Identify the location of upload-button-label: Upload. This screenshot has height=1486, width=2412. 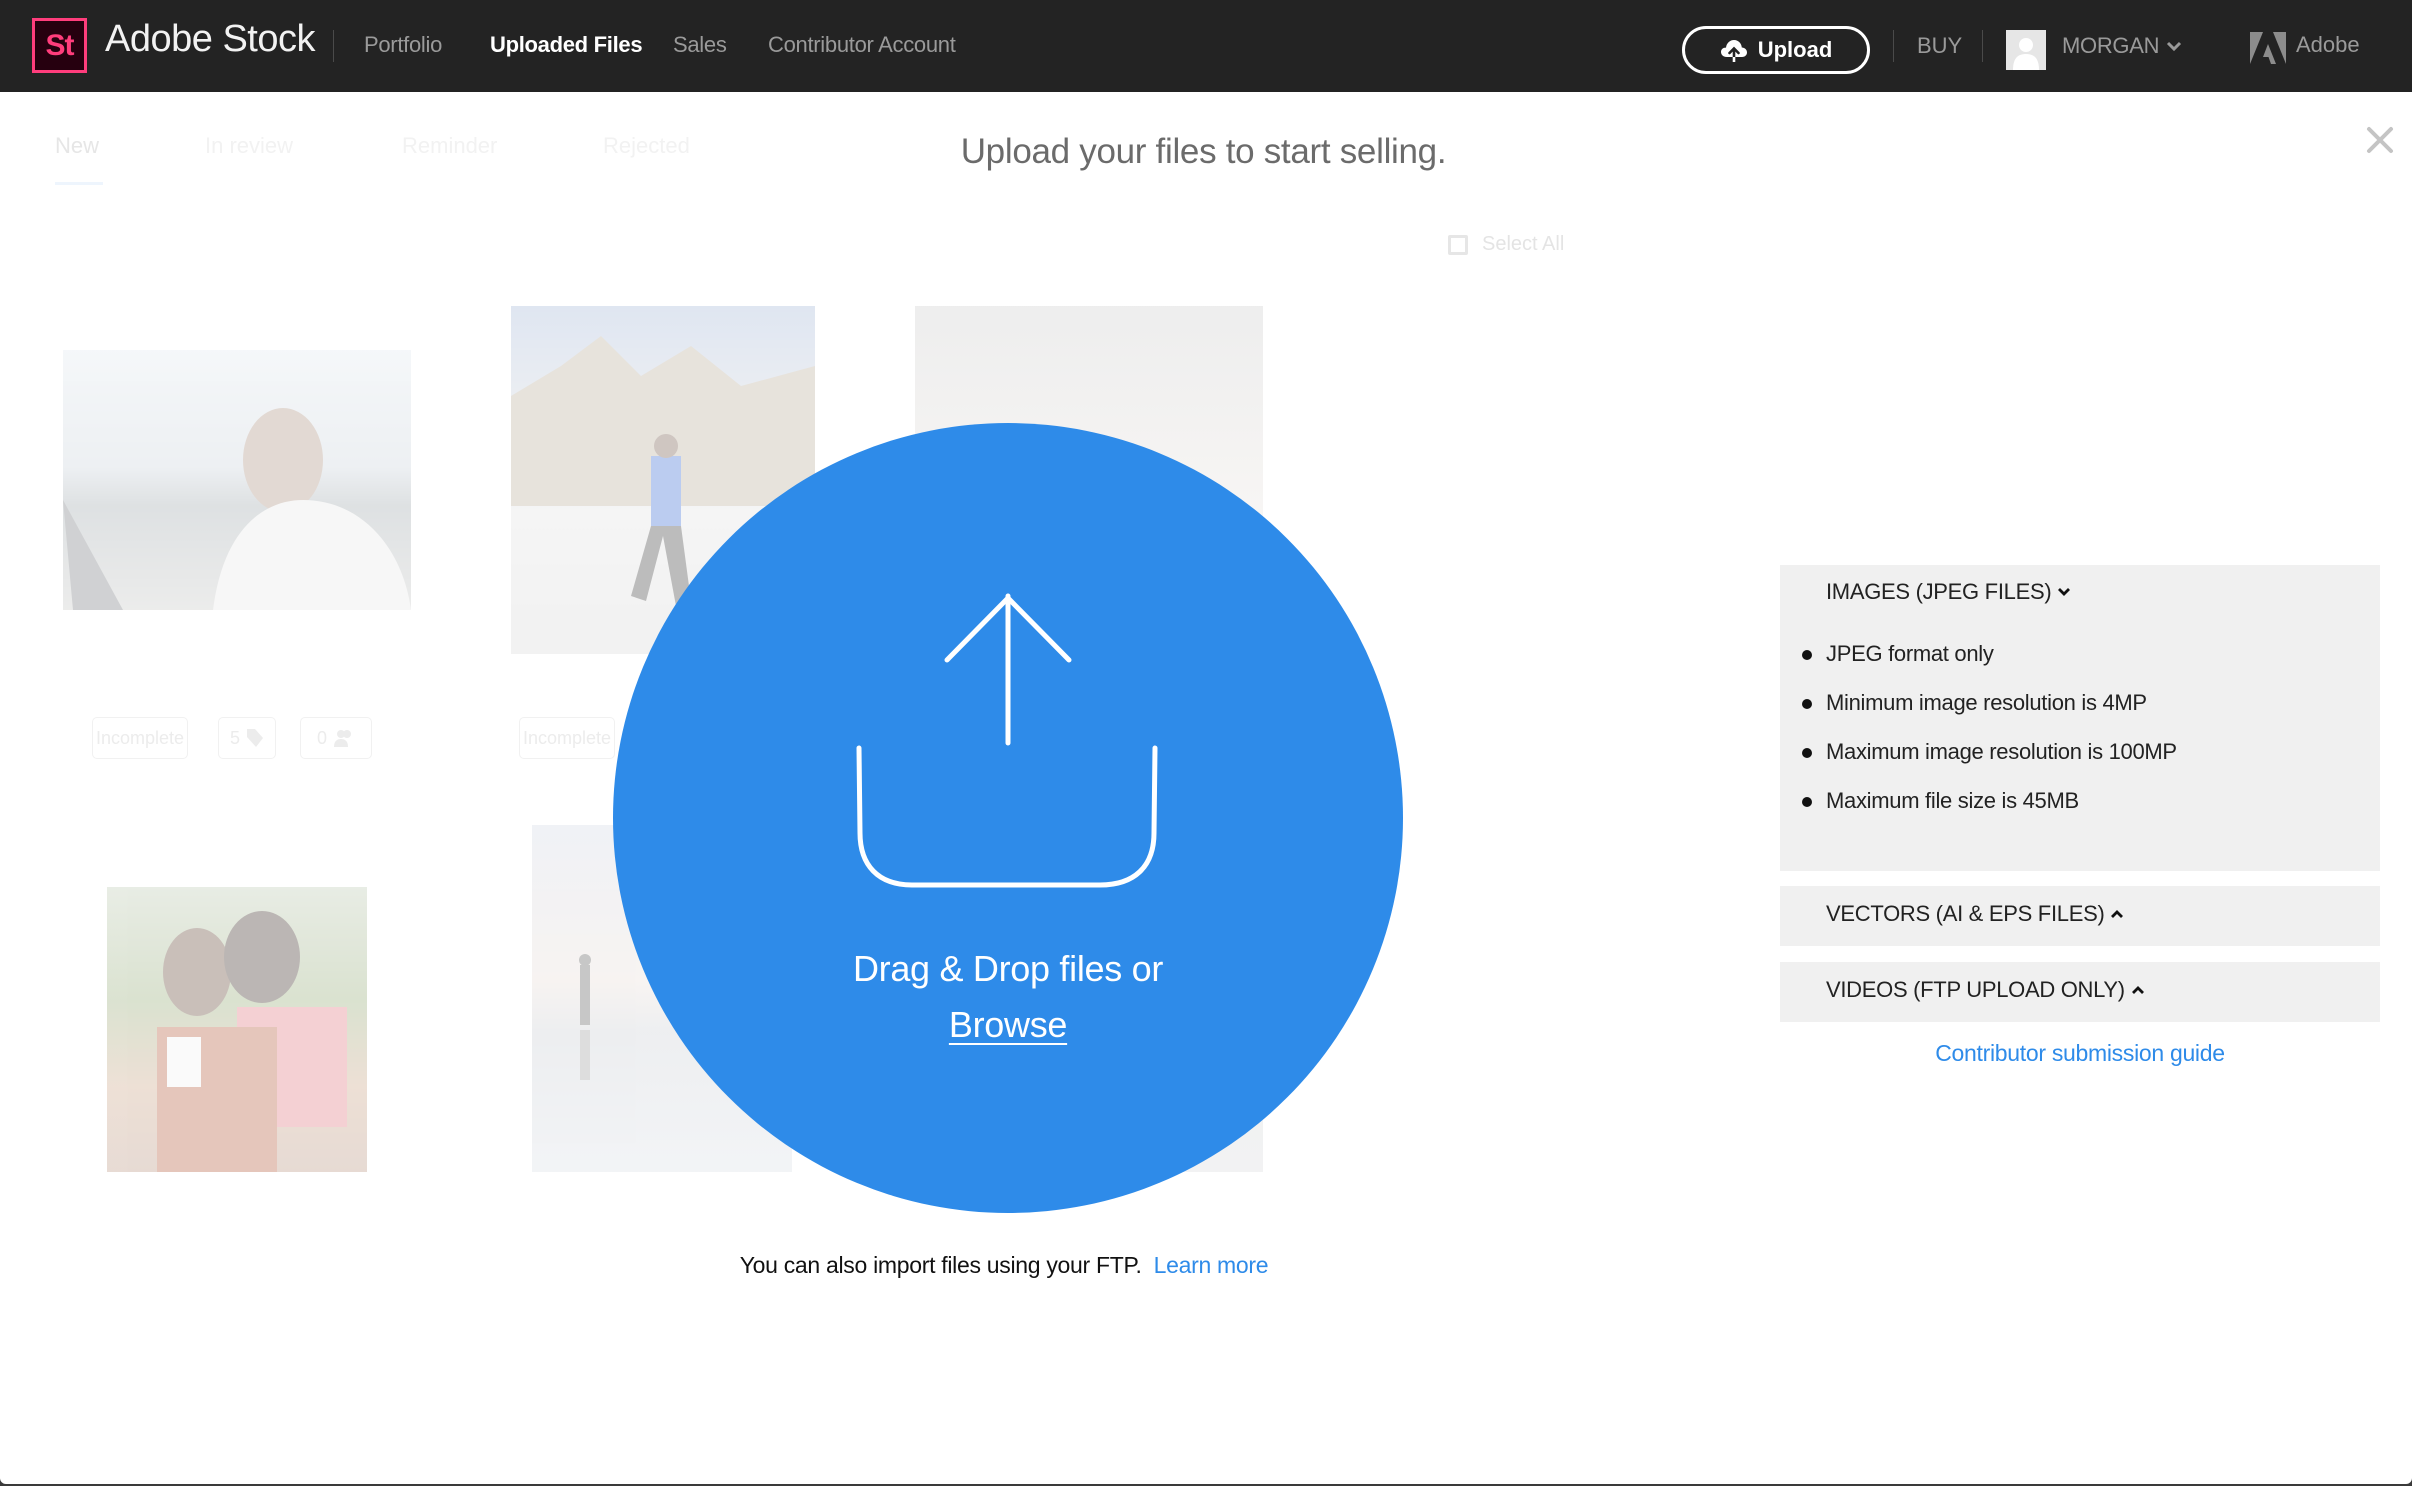
(1795, 49).